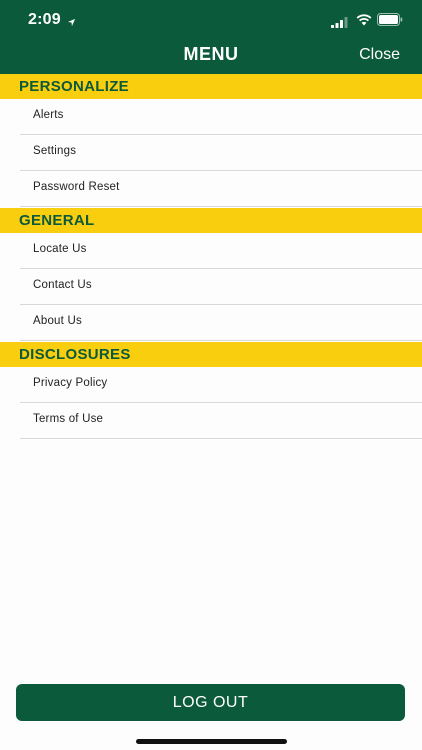  I want to click on menu-item-privacy-policy: Privacy Policy, so click(221, 385).